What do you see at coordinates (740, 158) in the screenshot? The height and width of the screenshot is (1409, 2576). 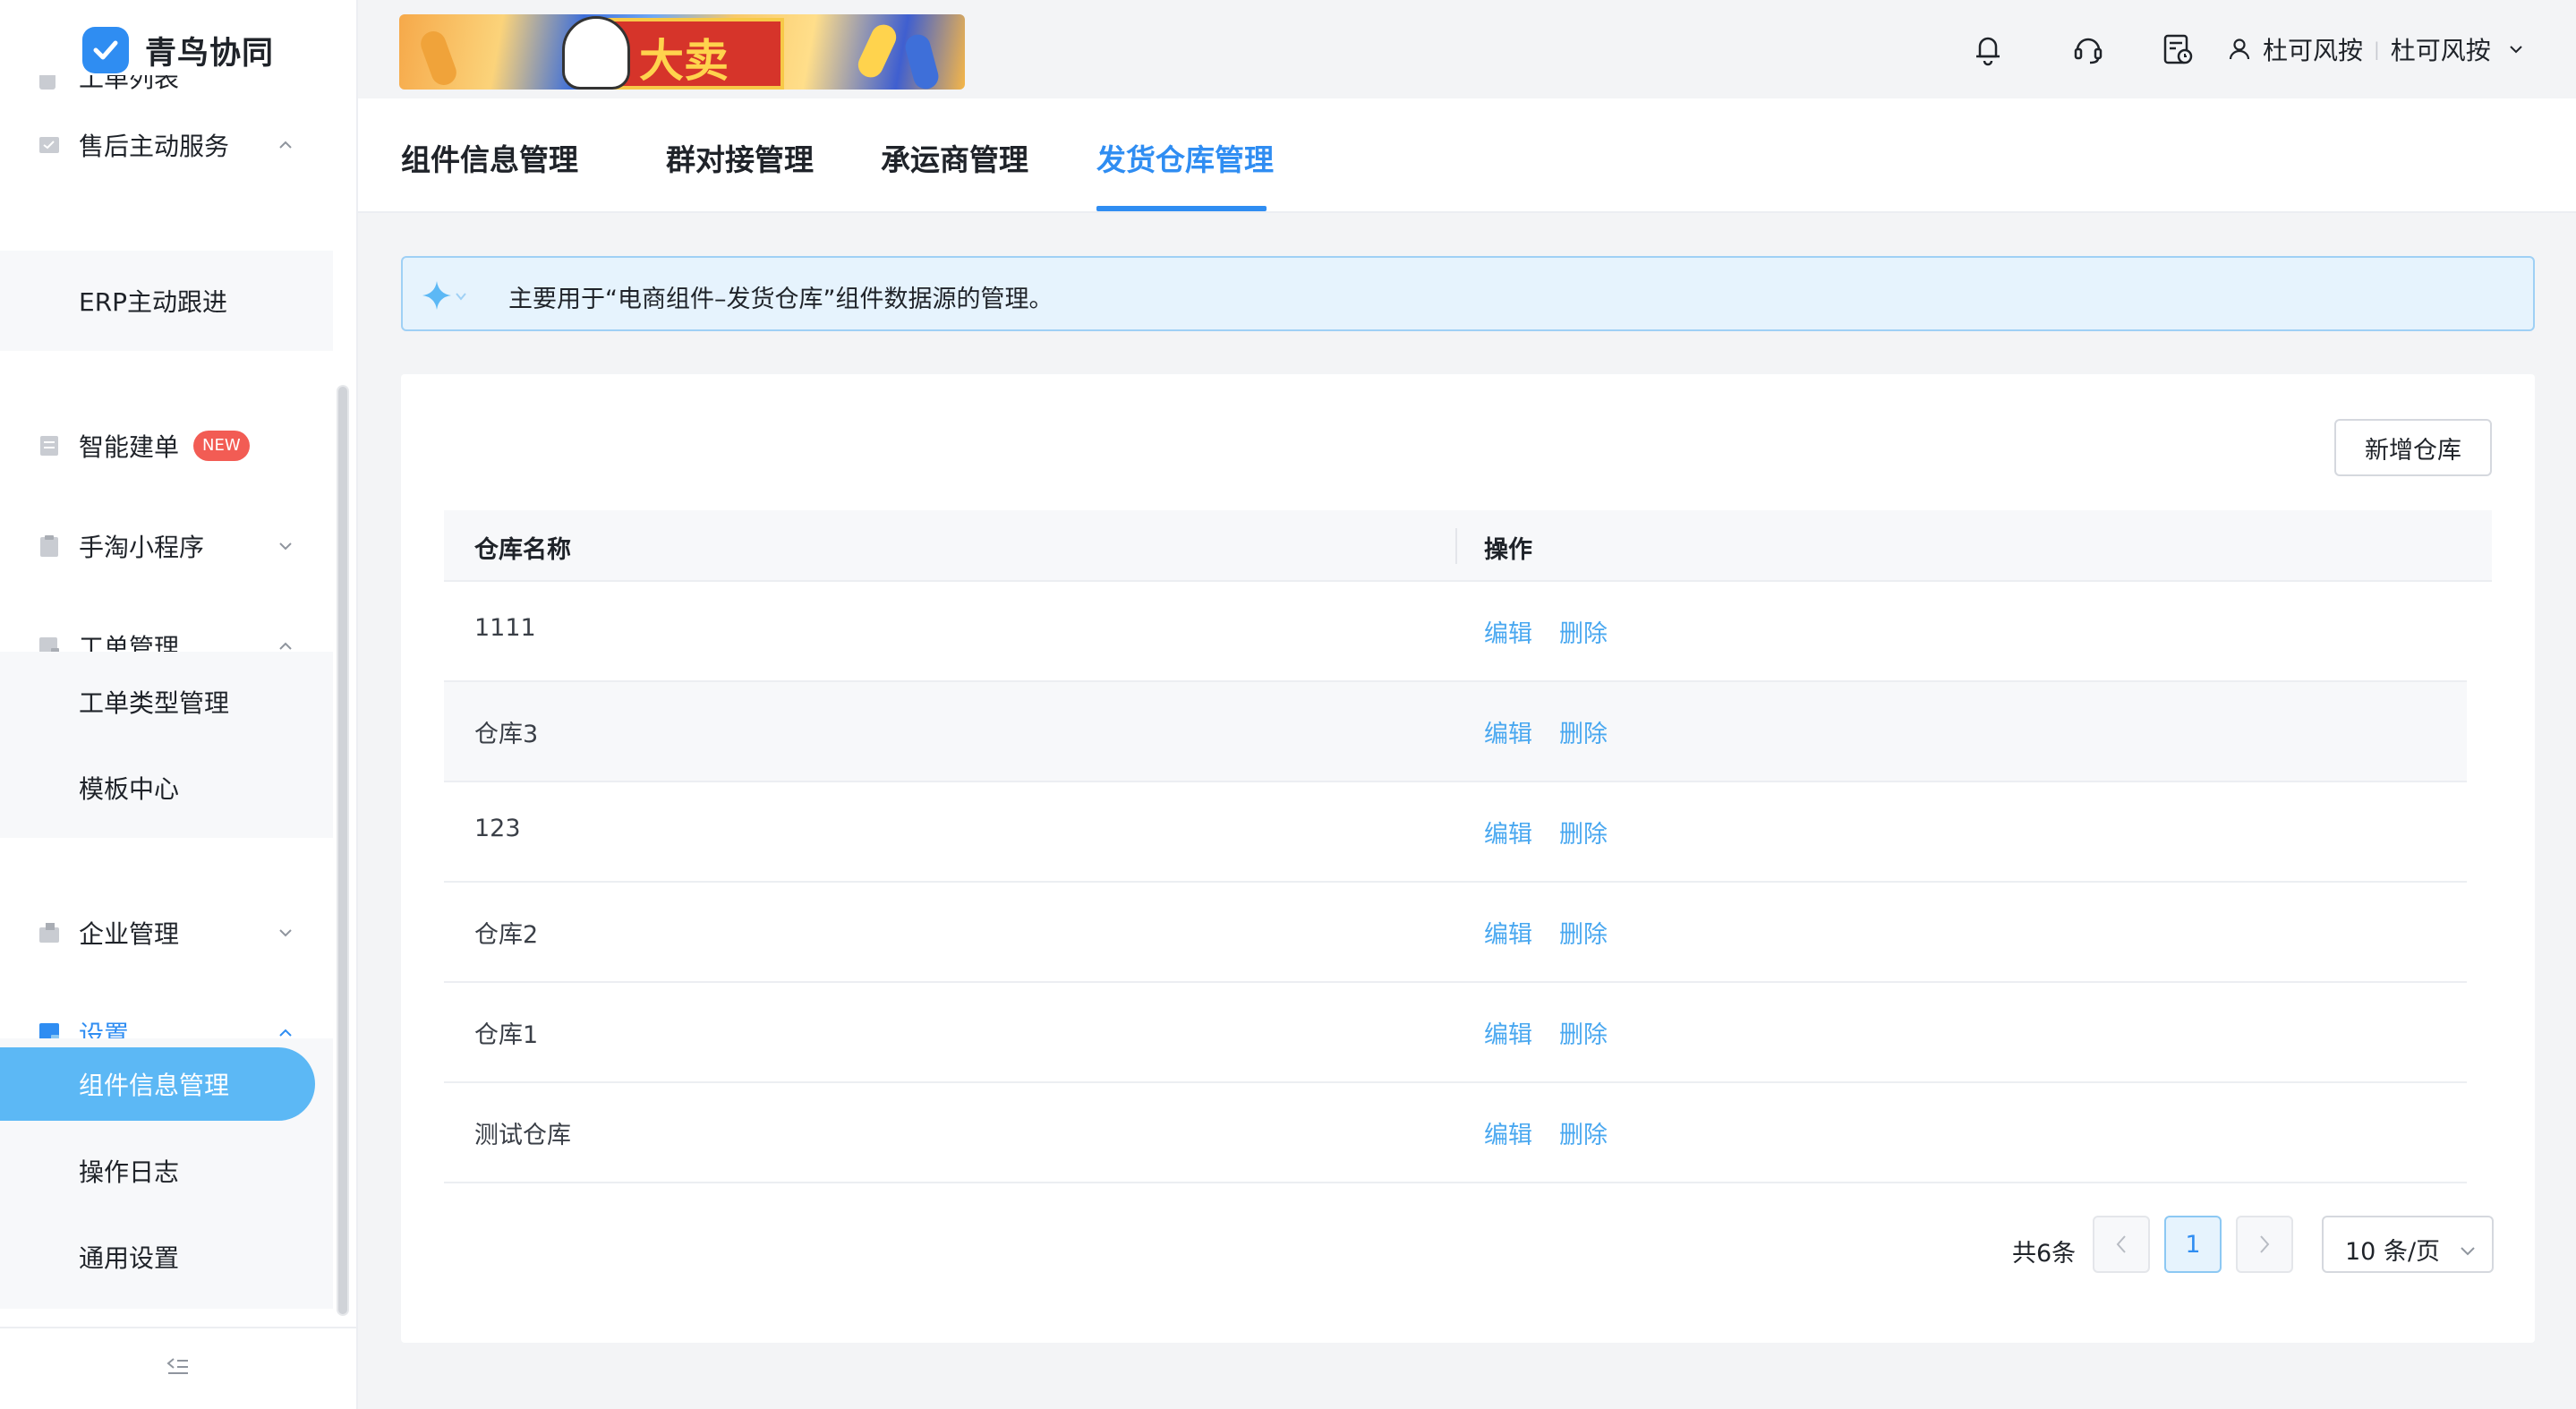 I see `tab-group-connection: 群对接管理` at bounding box center [740, 158].